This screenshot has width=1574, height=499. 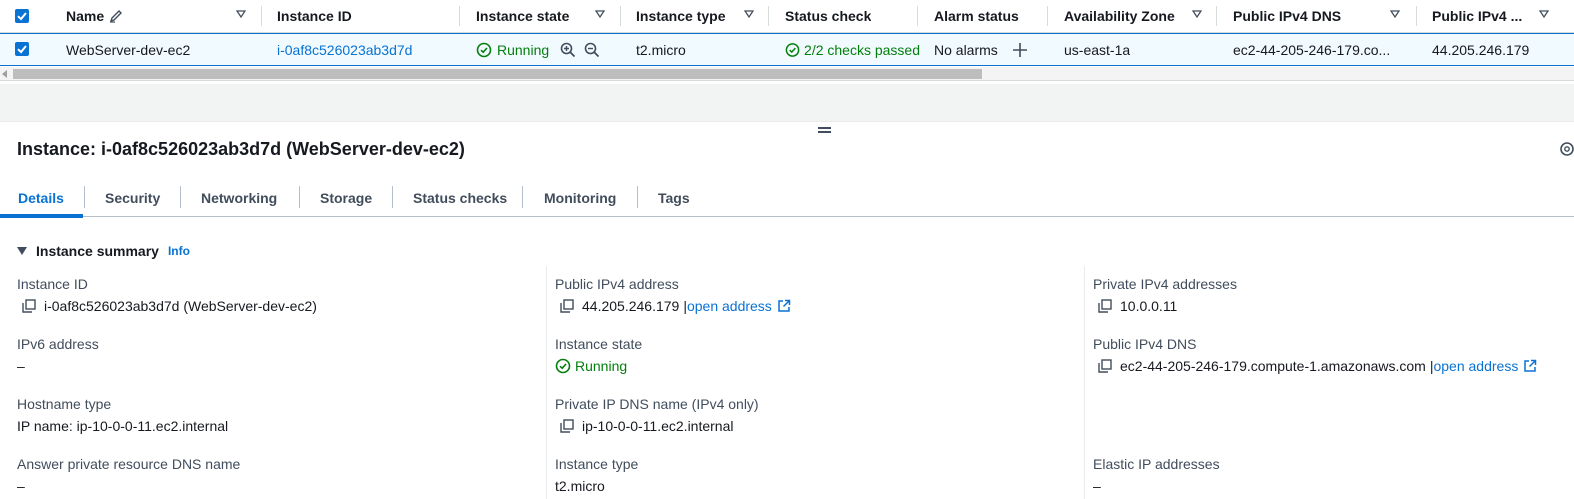 What do you see at coordinates (129, 464) in the screenshot?
I see `field-label: Answer private resource DNS name` at bounding box center [129, 464].